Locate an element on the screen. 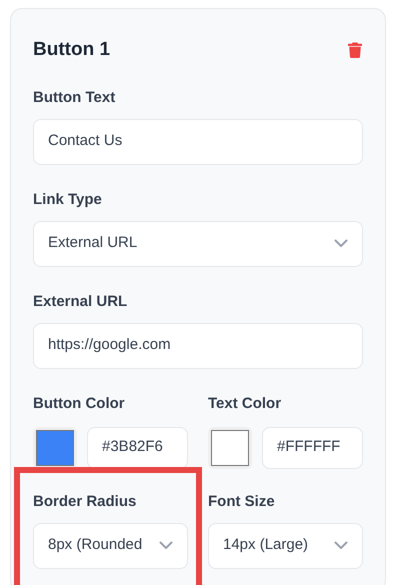 This screenshot has width=402, height=585. field-label: Border Radius is located at coordinates (85, 502).